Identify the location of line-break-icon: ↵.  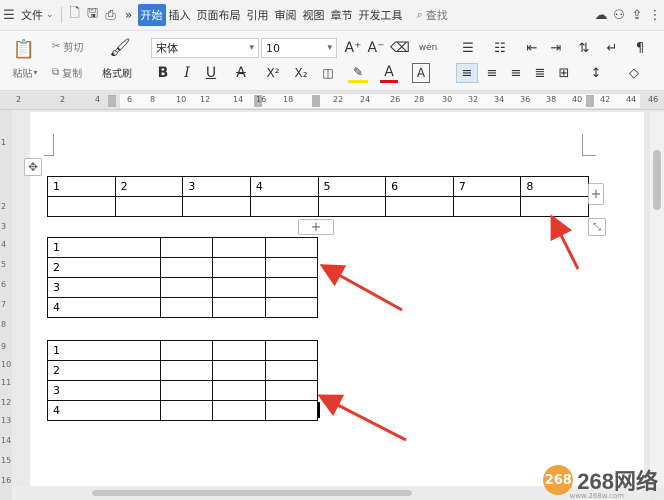
(612, 48).